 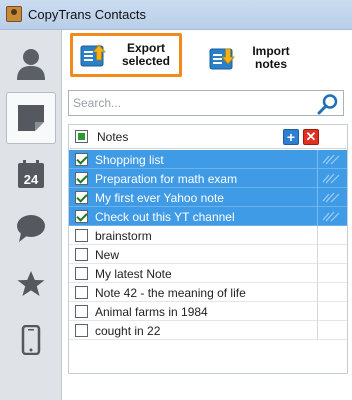 I want to click on note-title: Shopping list, so click(x=129, y=160).